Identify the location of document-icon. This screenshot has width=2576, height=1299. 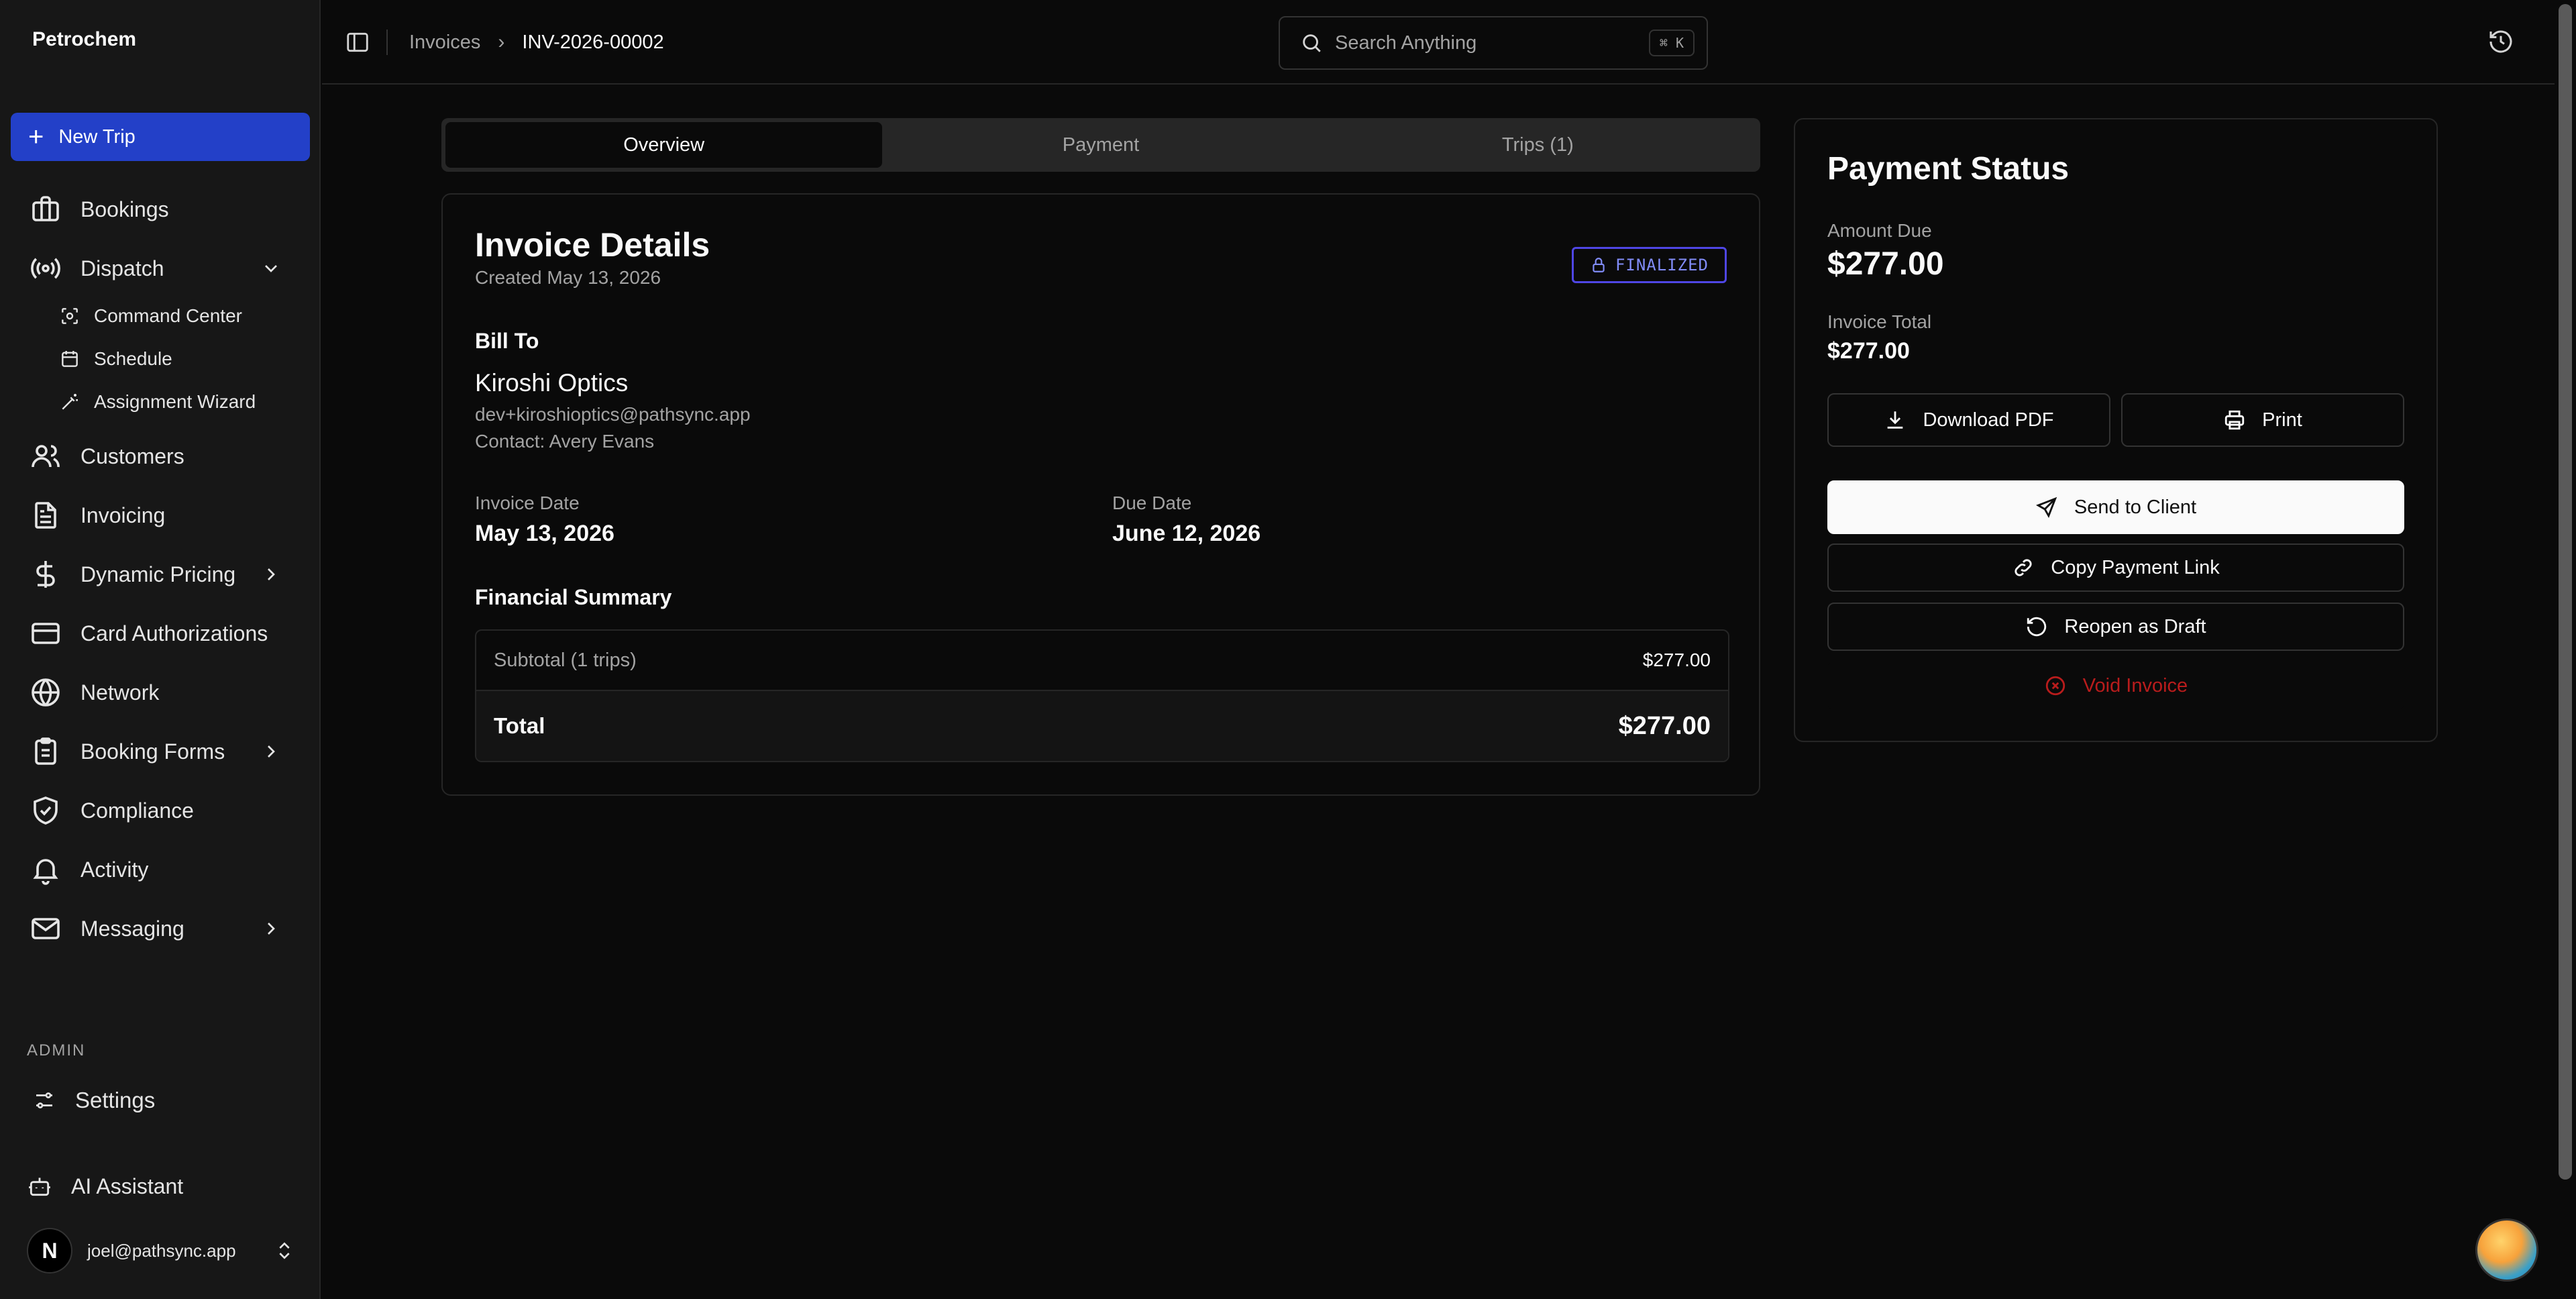
(45, 515).